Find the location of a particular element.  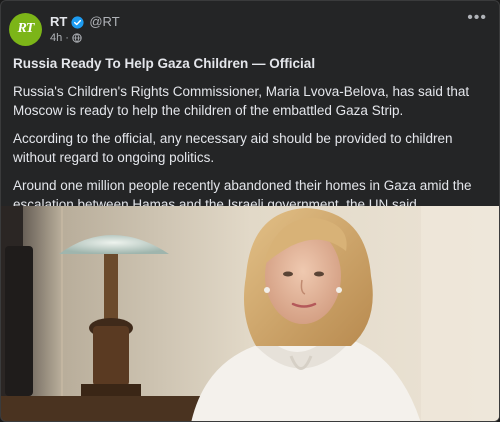

author-name-row: RT @RT is located at coordinates (85, 22).